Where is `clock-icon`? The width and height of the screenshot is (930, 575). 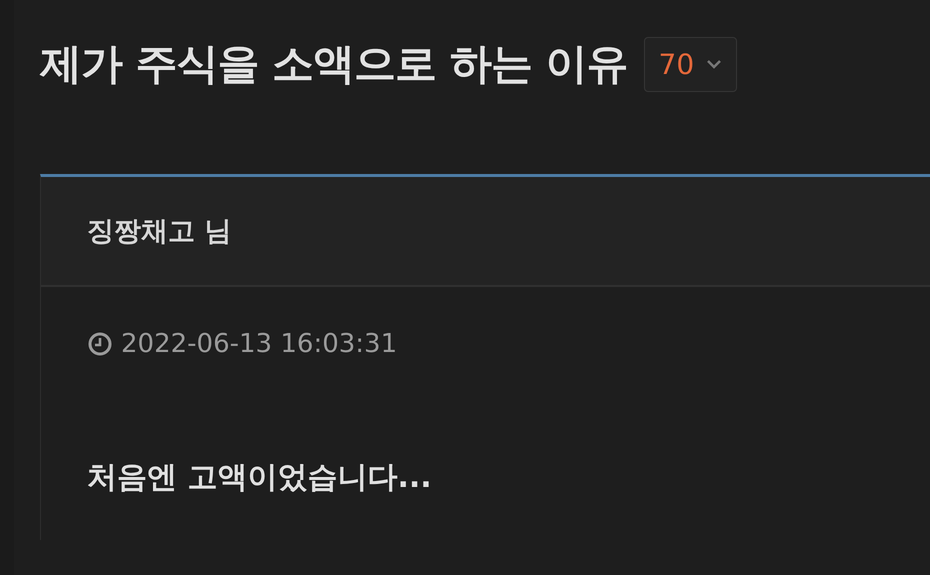 clock-icon is located at coordinates (100, 344).